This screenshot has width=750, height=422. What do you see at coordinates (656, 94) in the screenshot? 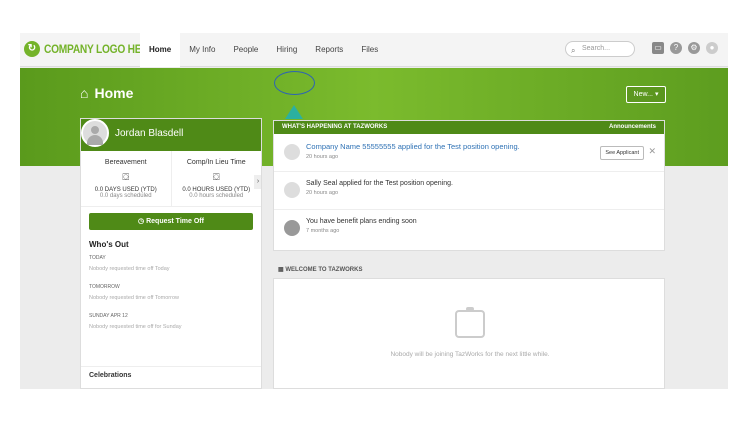
I see `chevron-down-icon: ▾` at bounding box center [656, 94].